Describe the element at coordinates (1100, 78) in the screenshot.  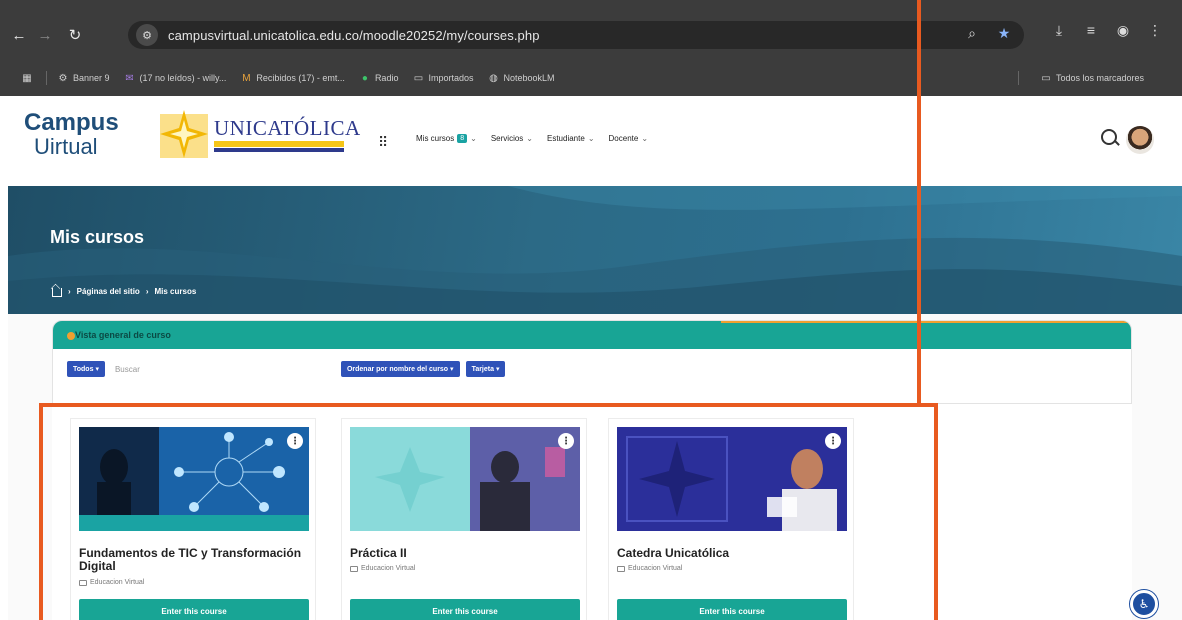
I see `all-bookmarks-label: Todos los marcadores` at that location.